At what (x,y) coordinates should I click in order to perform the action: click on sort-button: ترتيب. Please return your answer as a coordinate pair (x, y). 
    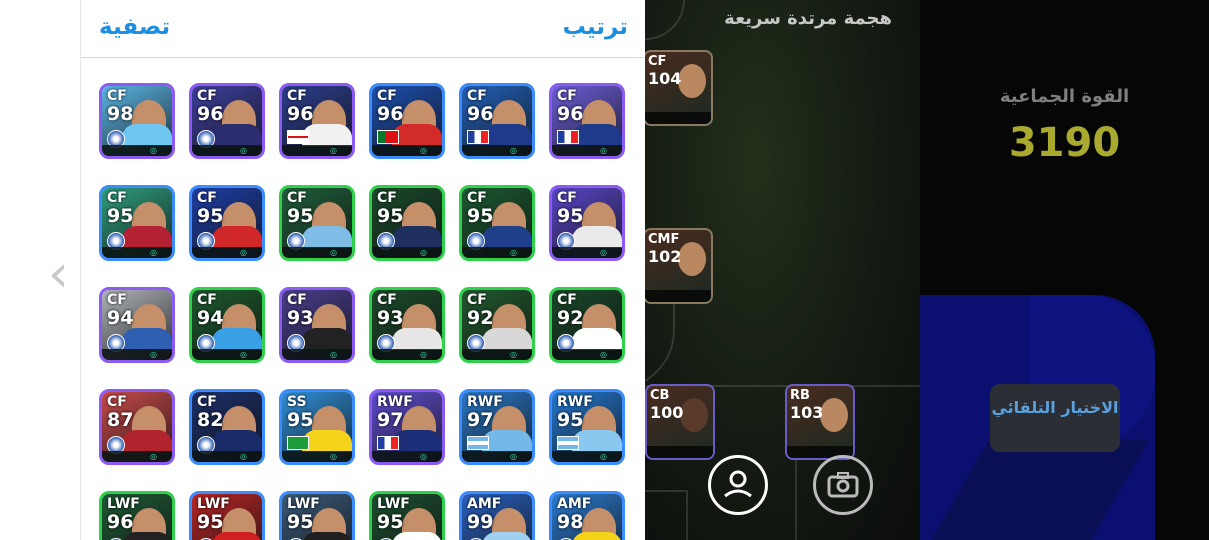
    Looking at the image, I should click on (595, 27).